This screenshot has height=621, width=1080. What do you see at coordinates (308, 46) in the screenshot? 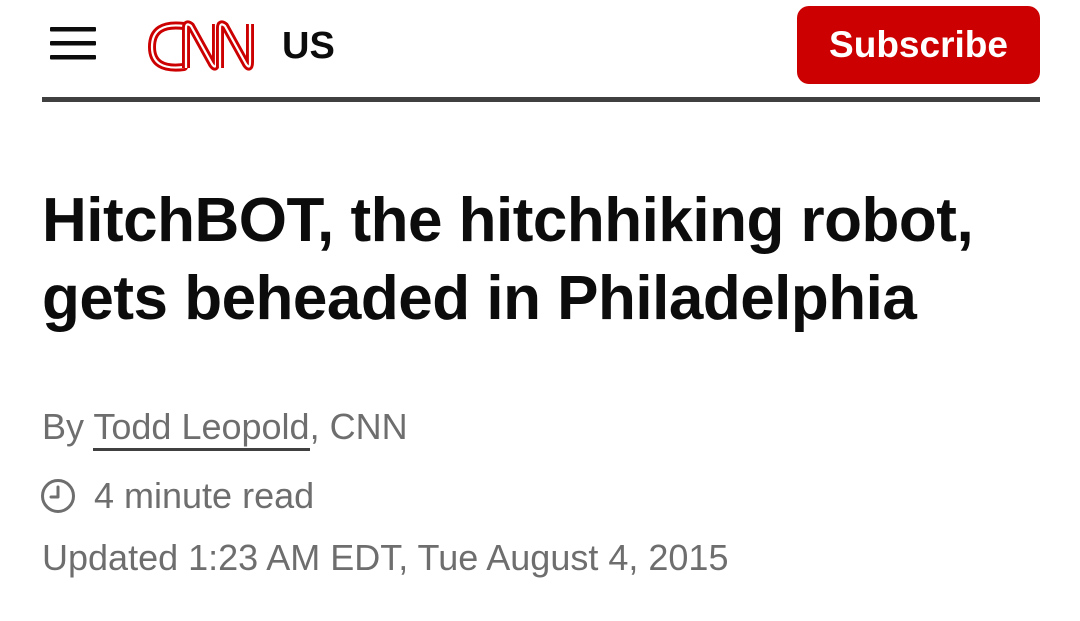
I see `edition-label: US` at bounding box center [308, 46].